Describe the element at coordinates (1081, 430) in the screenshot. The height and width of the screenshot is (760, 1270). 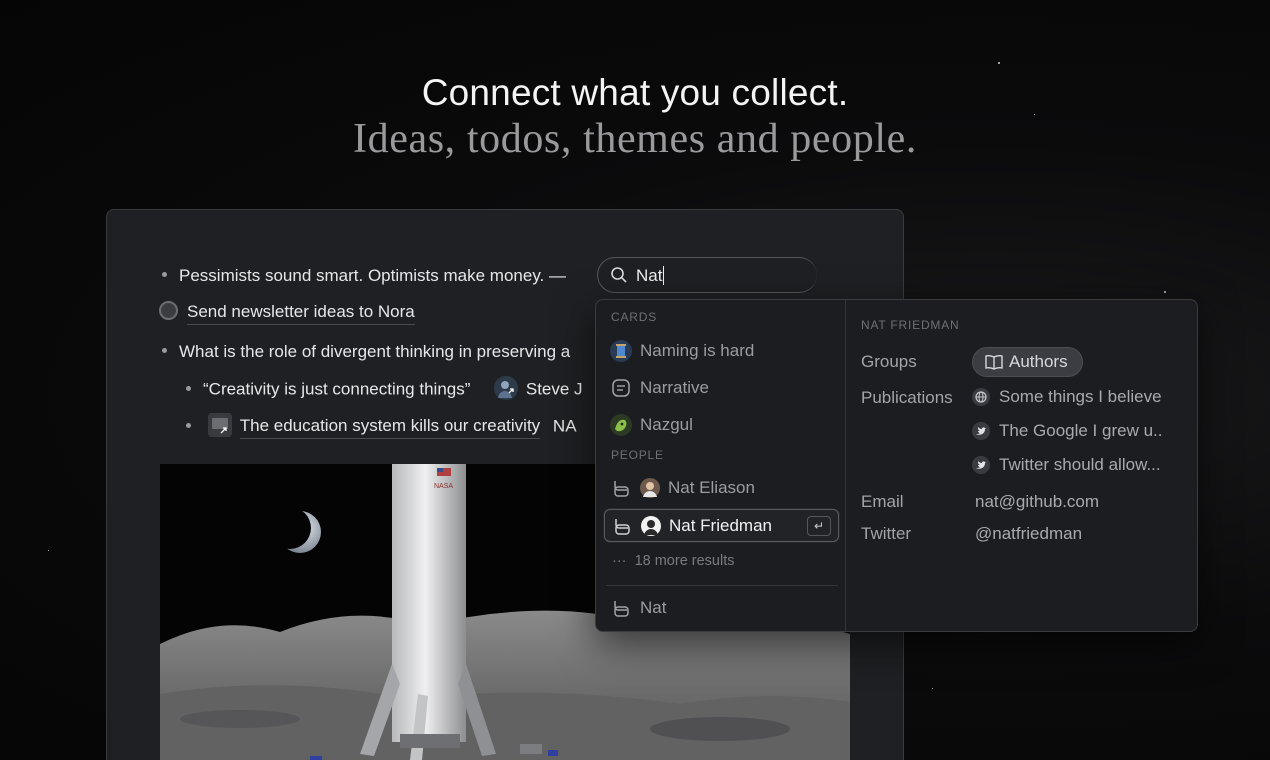
I see `publication-title: The Google I grew u..` at that location.